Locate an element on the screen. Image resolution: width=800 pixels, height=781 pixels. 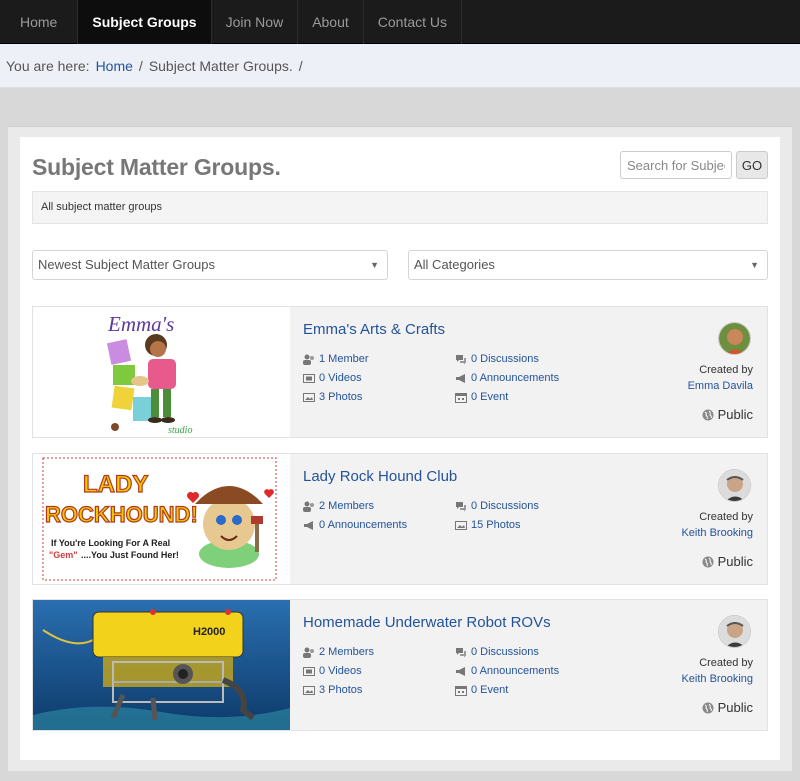
underwater-rov-photo: H2000 is located at coordinates (161, 665).